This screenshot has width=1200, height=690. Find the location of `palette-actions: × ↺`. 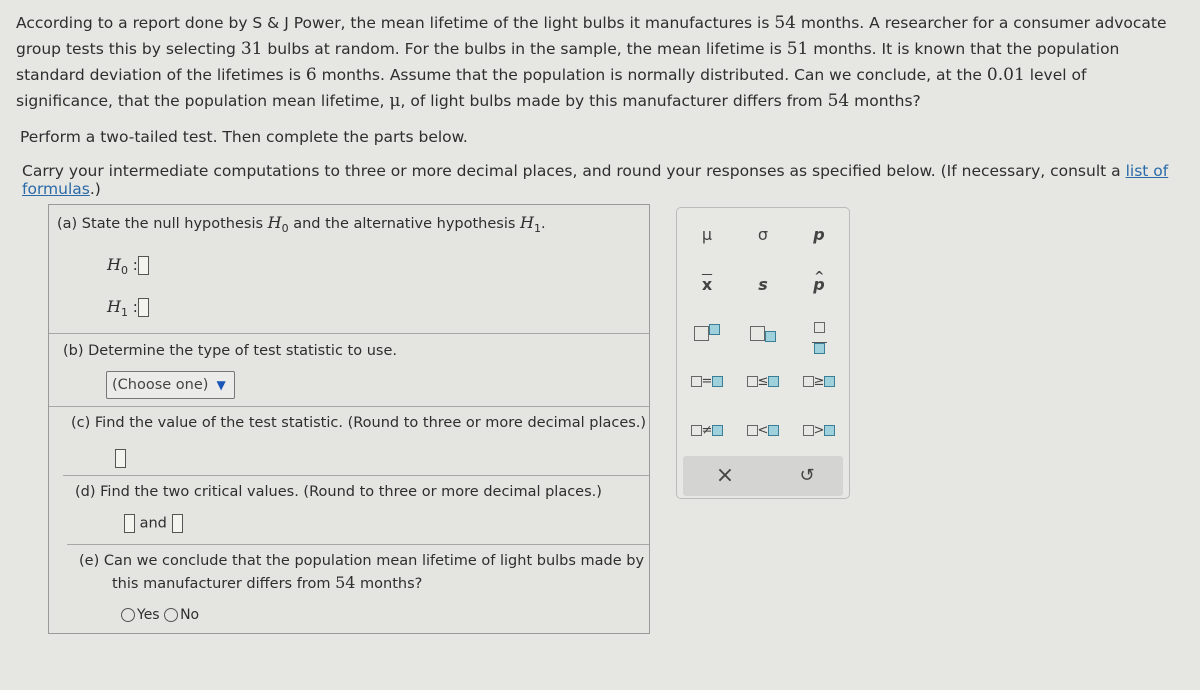

palette-actions: × ↺ is located at coordinates (763, 476).